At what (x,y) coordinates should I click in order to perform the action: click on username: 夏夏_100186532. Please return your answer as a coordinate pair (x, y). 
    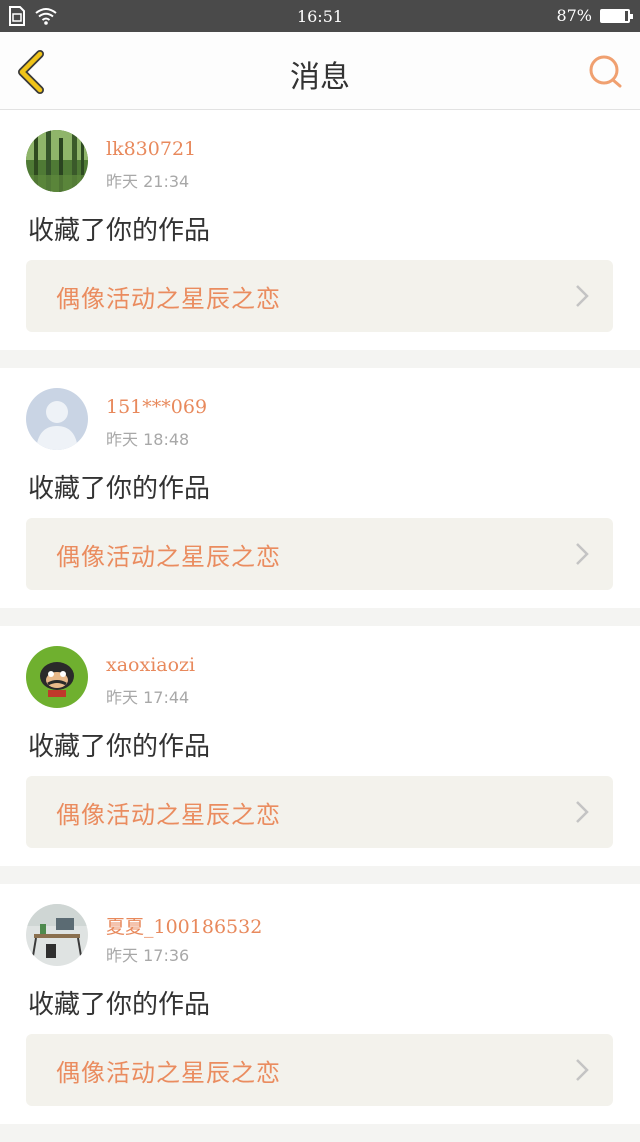
    Looking at the image, I should click on (184, 925).